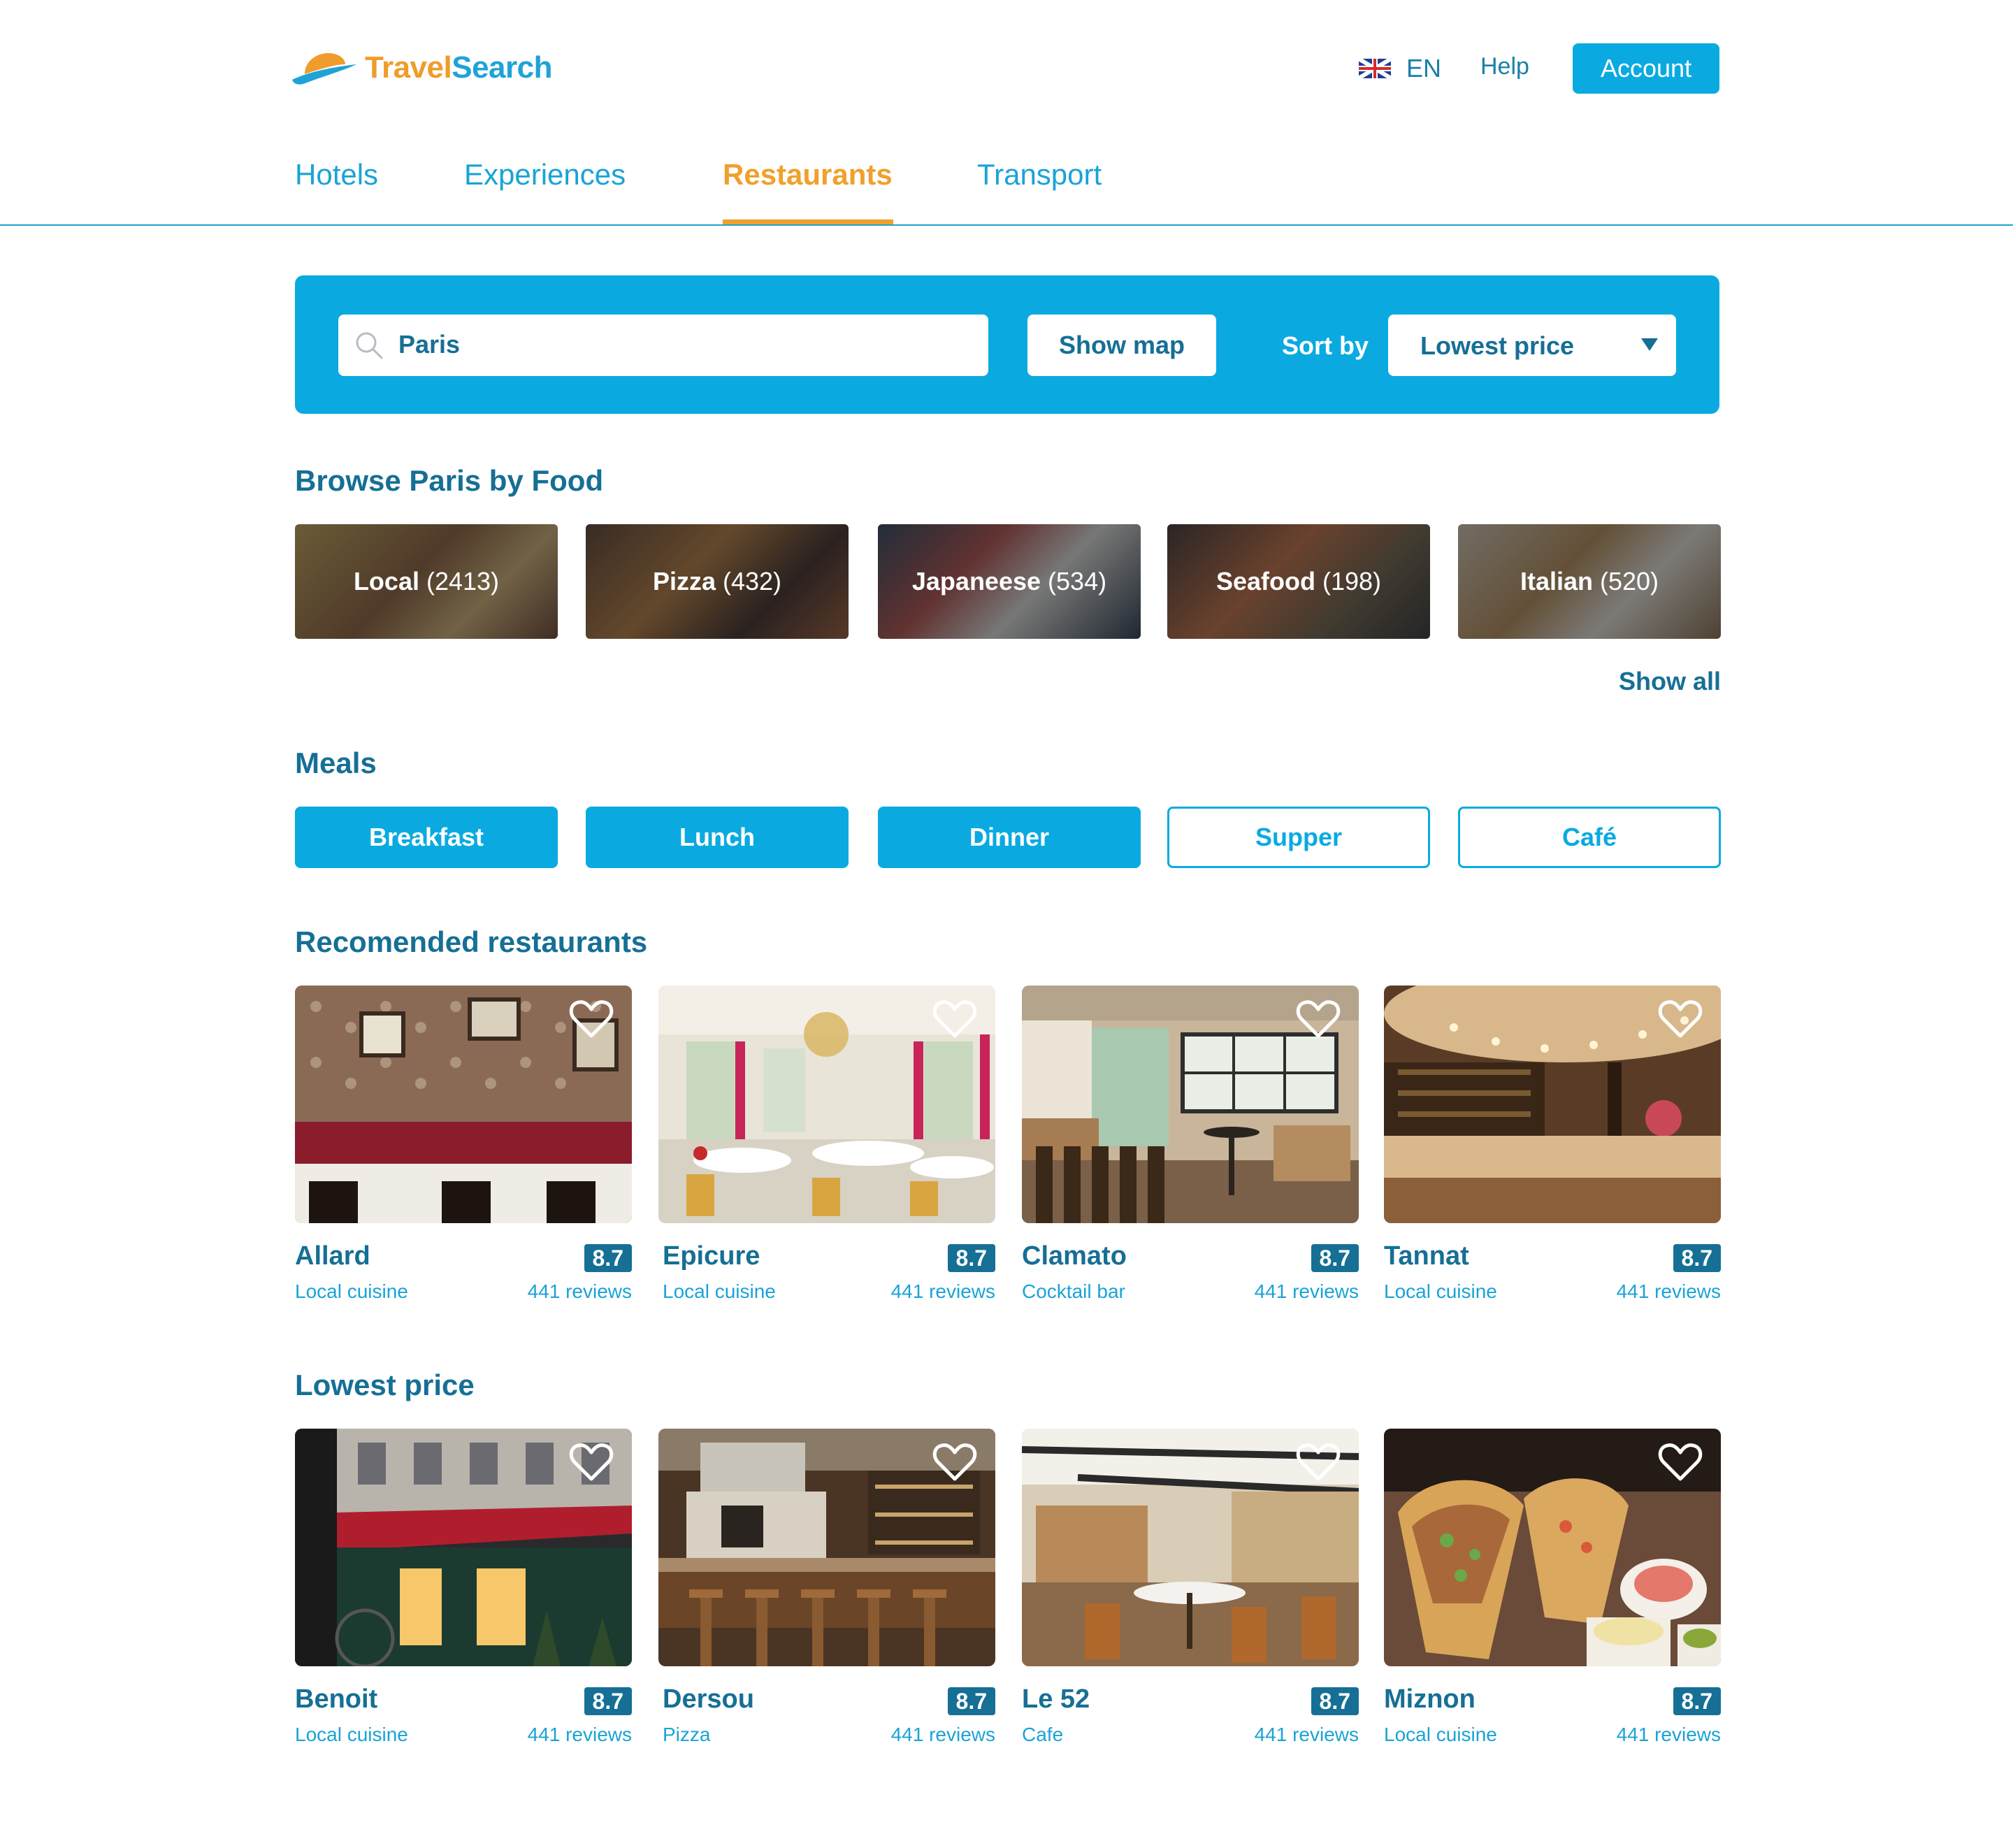  I want to click on restaurant-card: Clamato 8.7 Cocktail bar 441 reviews, so click(1190, 1150).